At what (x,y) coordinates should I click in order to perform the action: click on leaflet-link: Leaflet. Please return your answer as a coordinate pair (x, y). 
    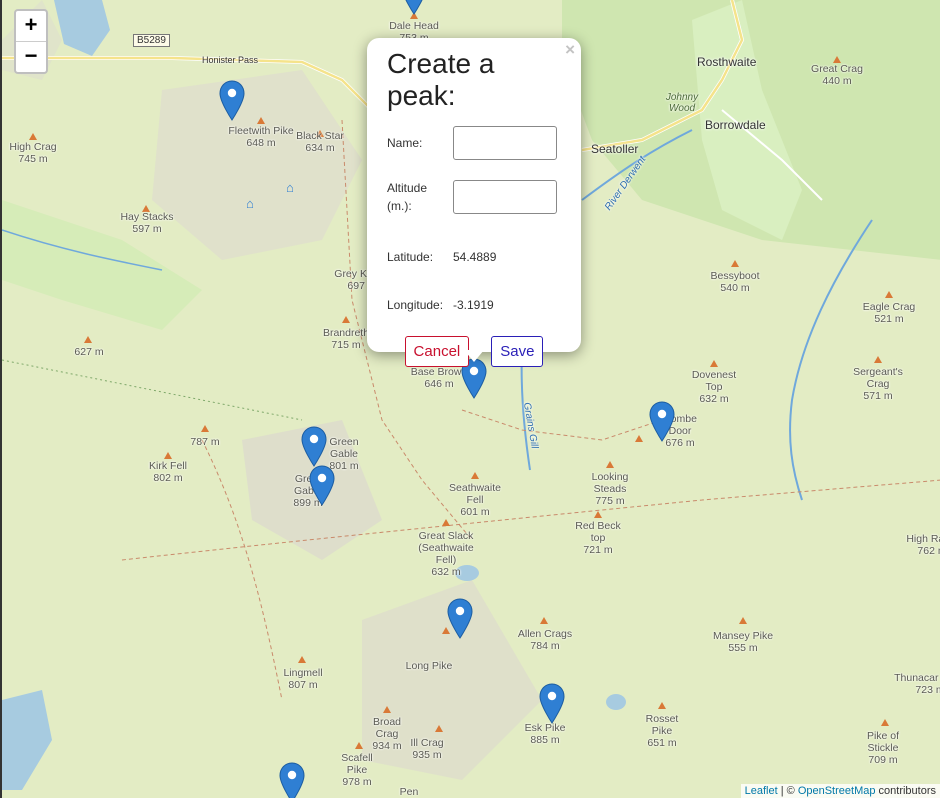
    Looking at the image, I should click on (761, 791).